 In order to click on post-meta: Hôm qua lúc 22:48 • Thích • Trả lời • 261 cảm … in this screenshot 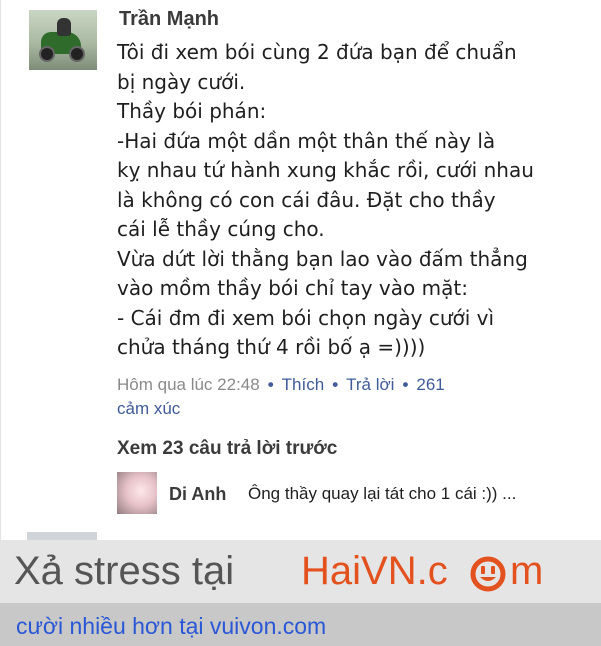, I will do `click(352, 397)`.